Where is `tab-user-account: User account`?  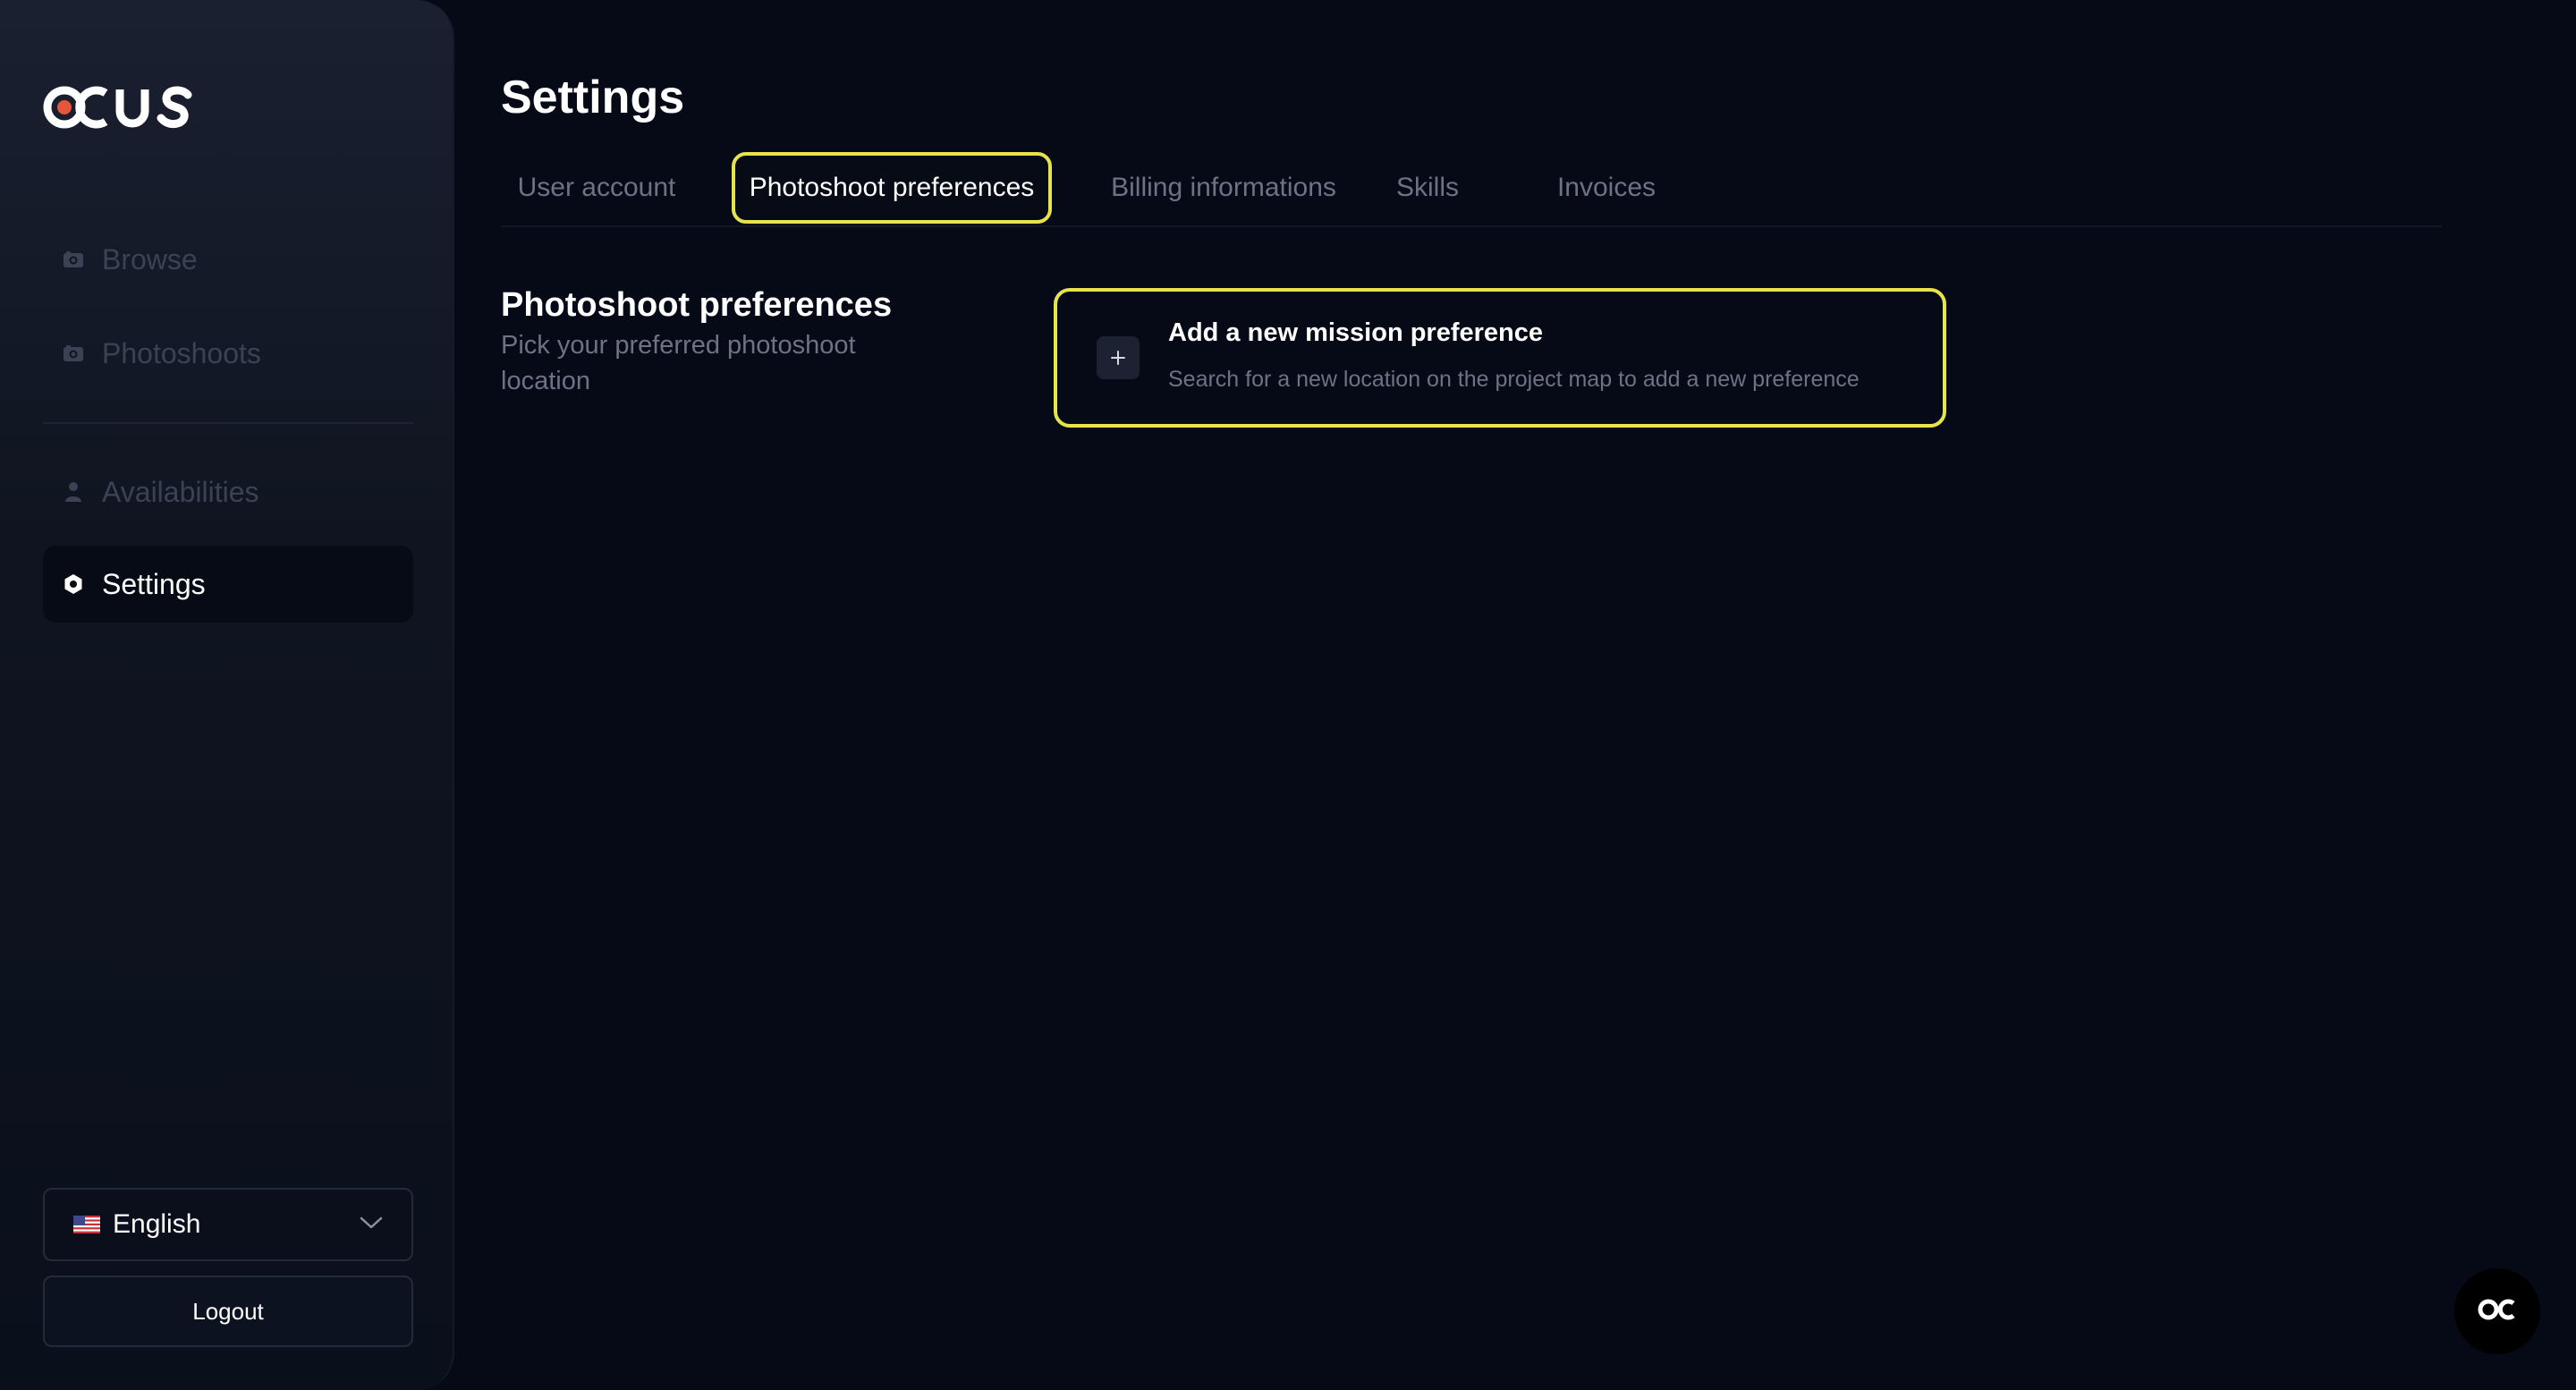 tab-user-account: User account is located at coordinates (596, 188).